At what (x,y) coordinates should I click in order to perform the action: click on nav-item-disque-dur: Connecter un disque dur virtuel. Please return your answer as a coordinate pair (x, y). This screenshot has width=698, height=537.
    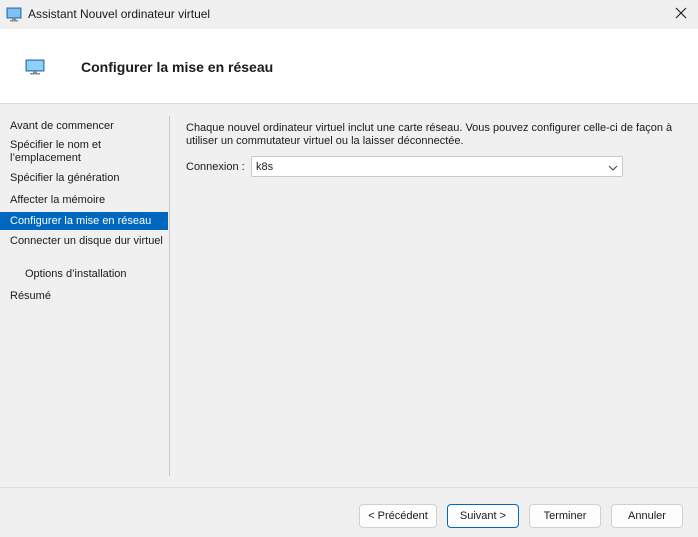
    Looking at the image, I should click on (84, 241).